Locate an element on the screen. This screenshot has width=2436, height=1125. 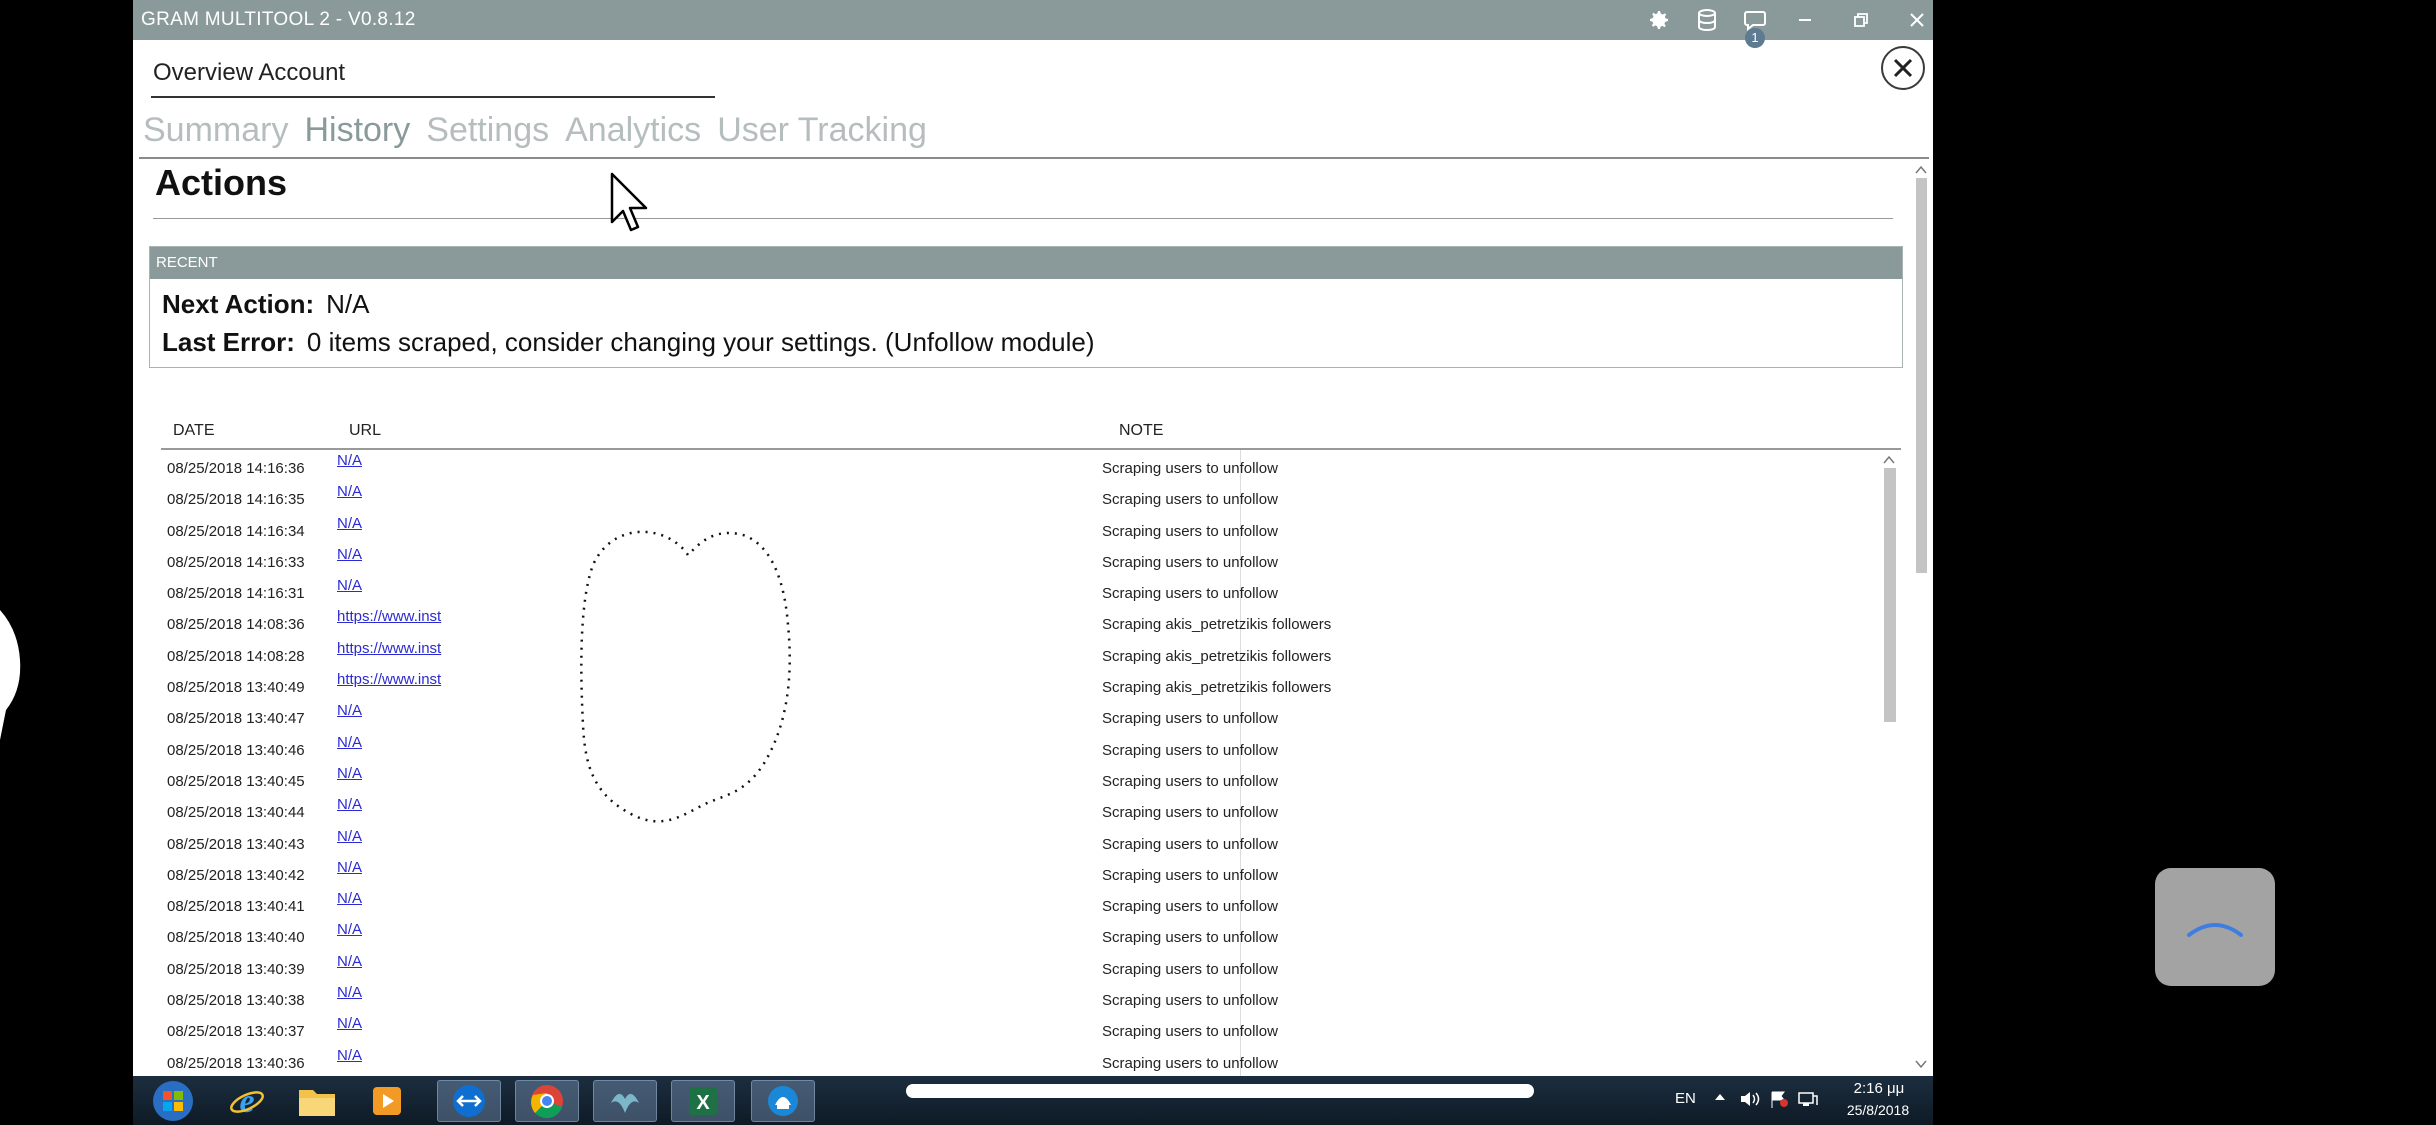
settings-button is located at coordinates (1659, 20).